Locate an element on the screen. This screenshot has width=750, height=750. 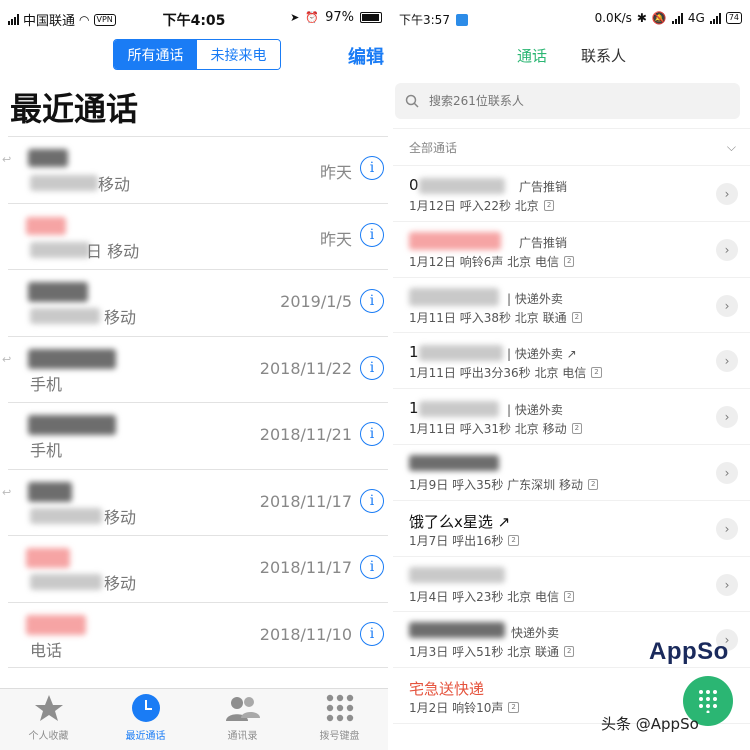
dialpad-icon is located at coordinates (708, 701).